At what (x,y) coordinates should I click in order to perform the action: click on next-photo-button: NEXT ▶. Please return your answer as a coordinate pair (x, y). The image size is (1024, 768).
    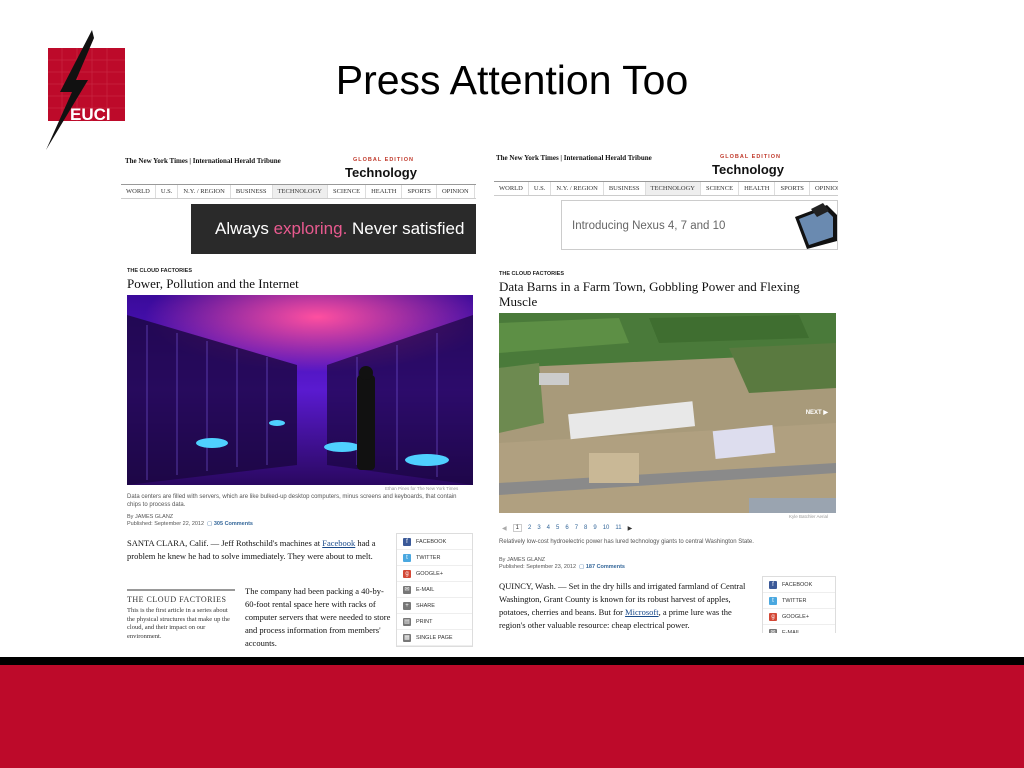
    Looking at the image, I should click on (817, 412).